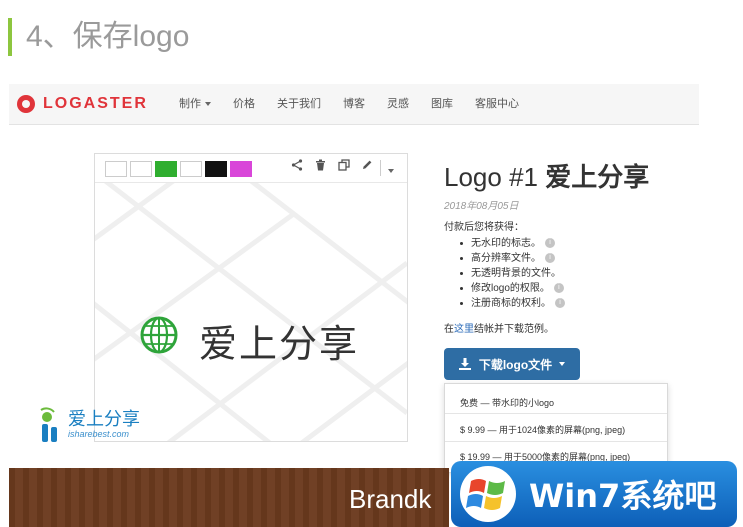  I want to click on logo-date: 2018年08月05日, so click(481, 206).